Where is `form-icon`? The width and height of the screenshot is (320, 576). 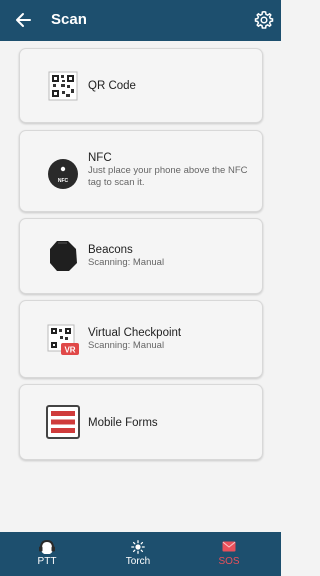 form-icon is located at coordinates (63, 422).